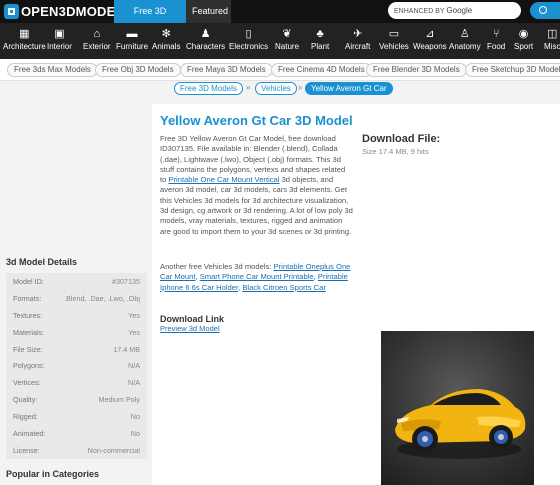 The image size is (560, 485). What do you see at coordinates (394, 41) in the screenshot?
I see `category-vehicles: ▭ Vehicles` at bounding box center [394, 41].